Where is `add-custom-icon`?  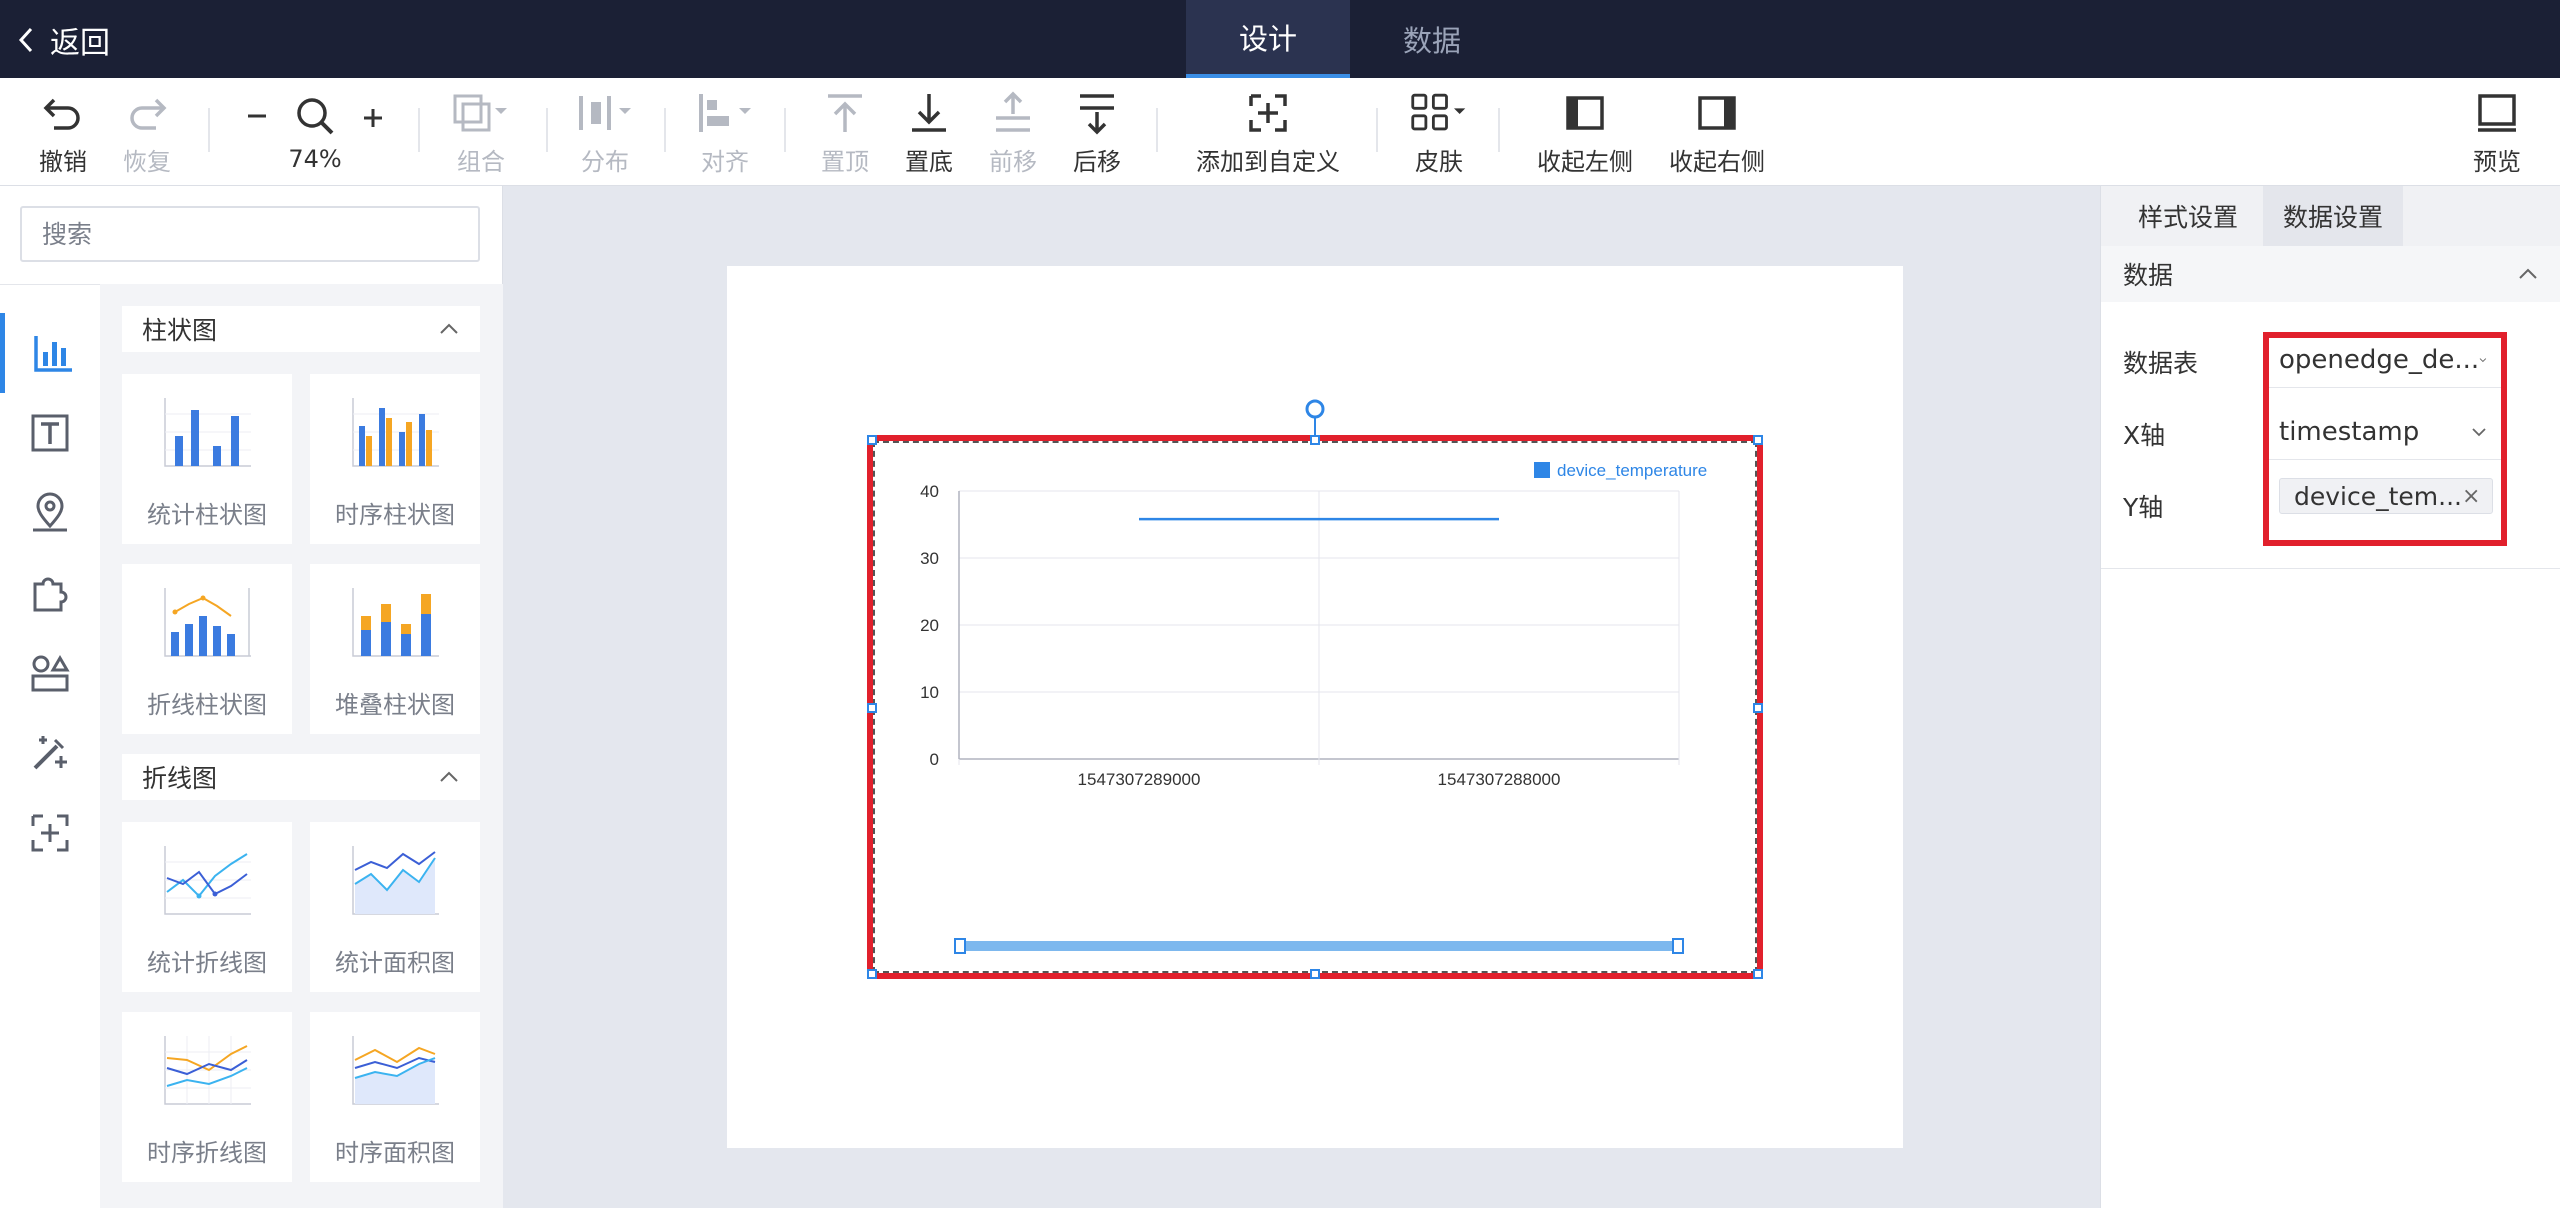 add-custom-icon is located at coordinates (1268, 112).